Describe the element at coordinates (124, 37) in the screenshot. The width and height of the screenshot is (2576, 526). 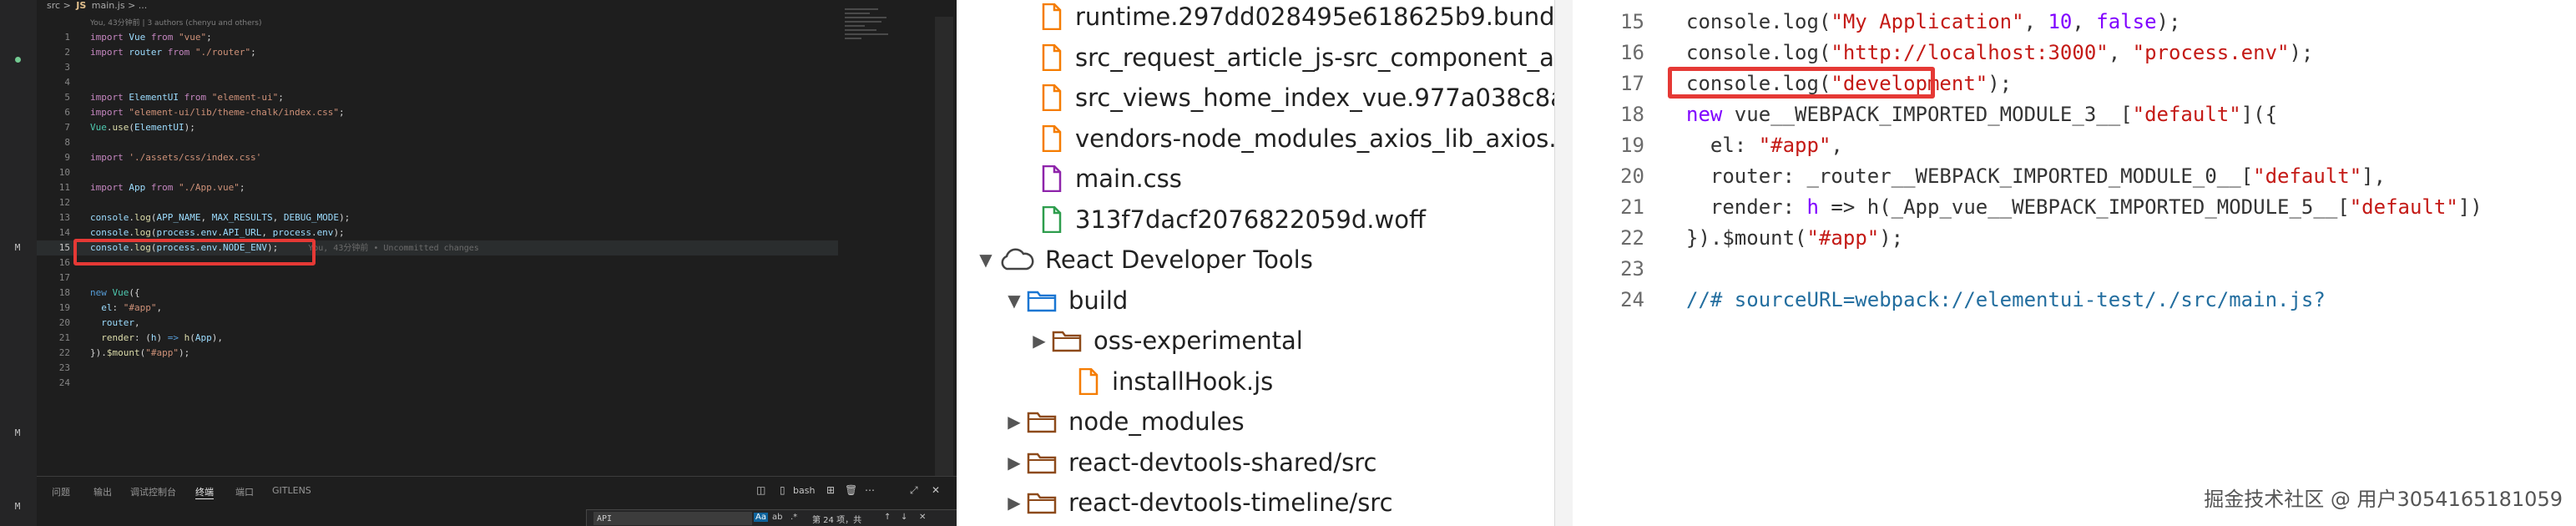
I see `code-line: 1 import Vue from "vue";` at that location.